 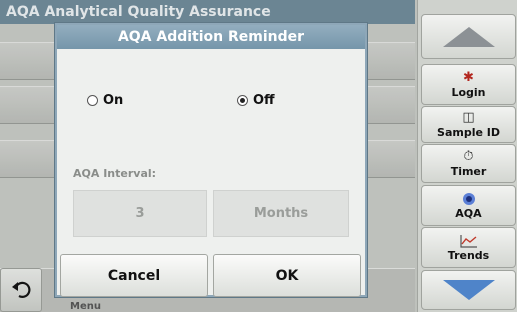 I want to click on trends-button: Trends, so click(x=468, y=247).